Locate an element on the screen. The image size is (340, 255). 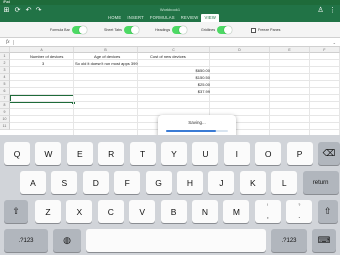
key-u: U is located at coordinates (205, 153).